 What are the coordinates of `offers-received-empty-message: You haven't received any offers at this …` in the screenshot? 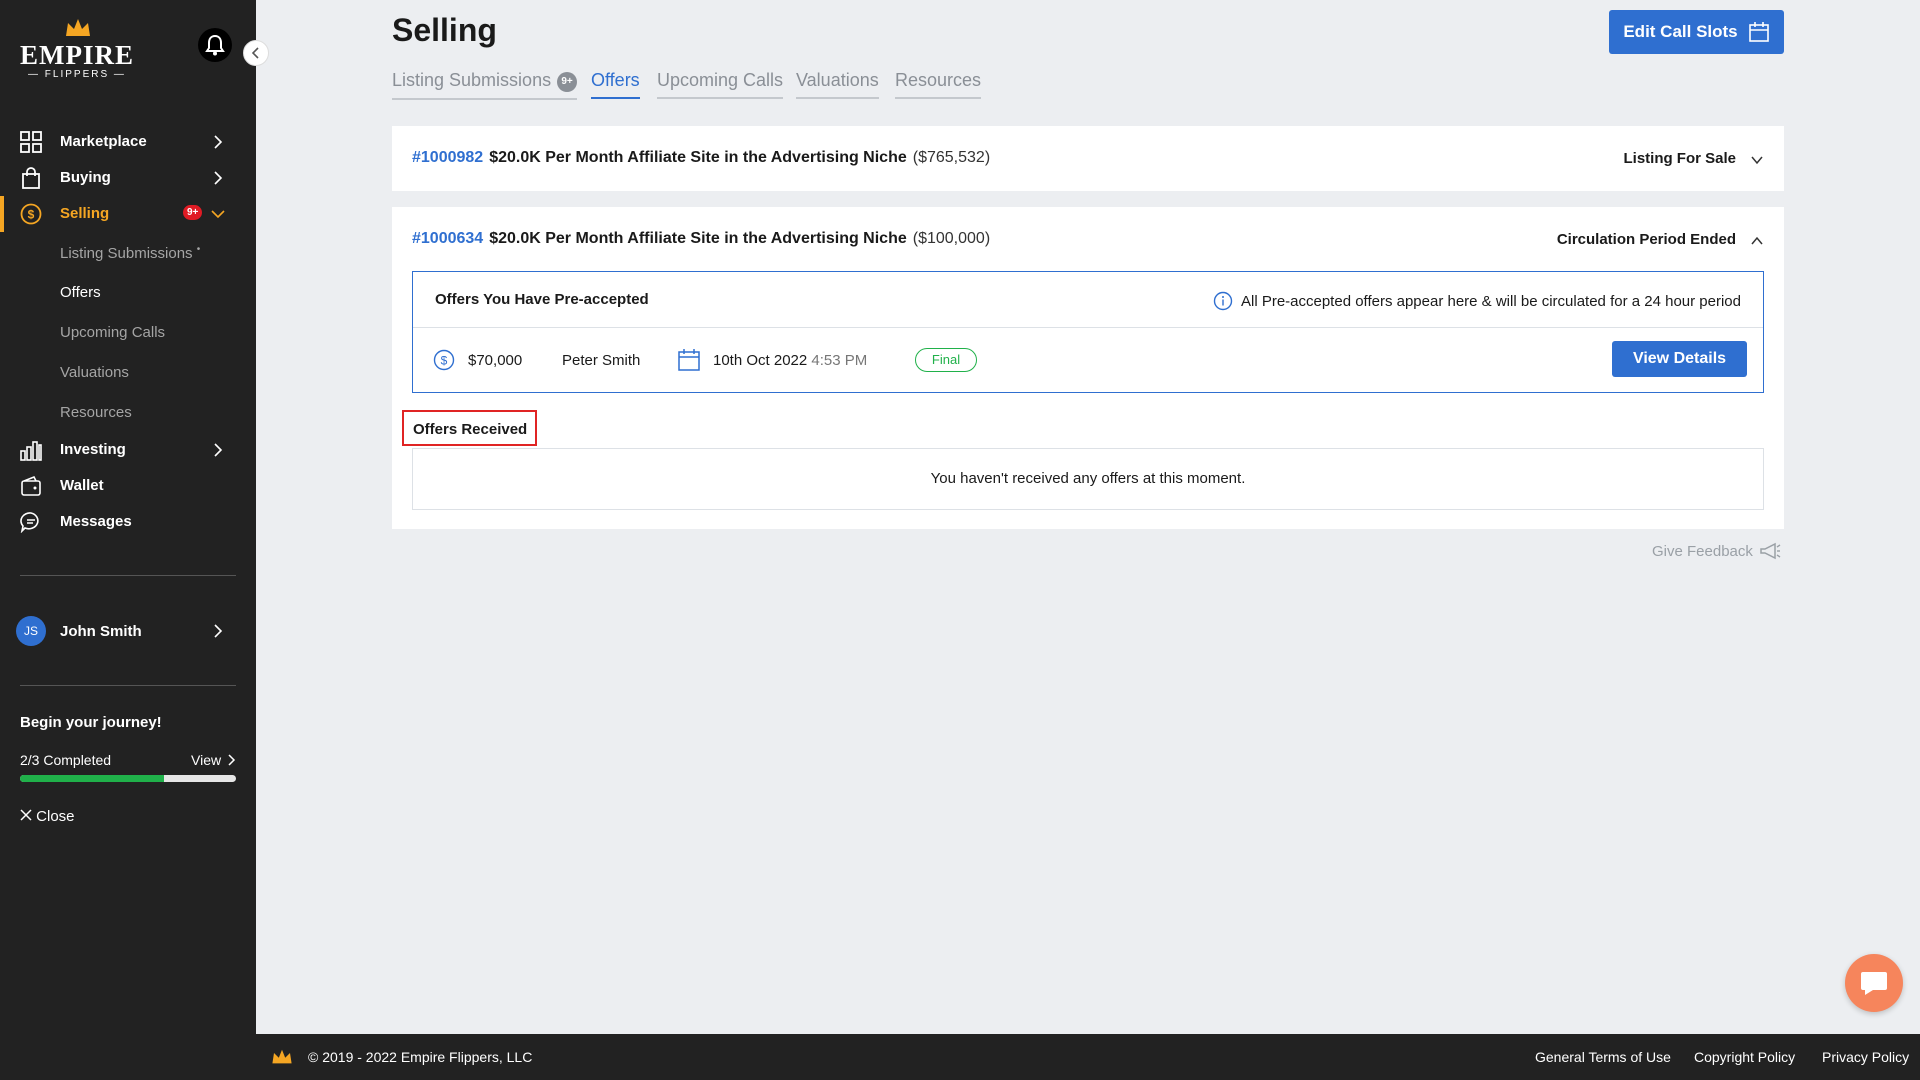 It's located at (1088, 478).